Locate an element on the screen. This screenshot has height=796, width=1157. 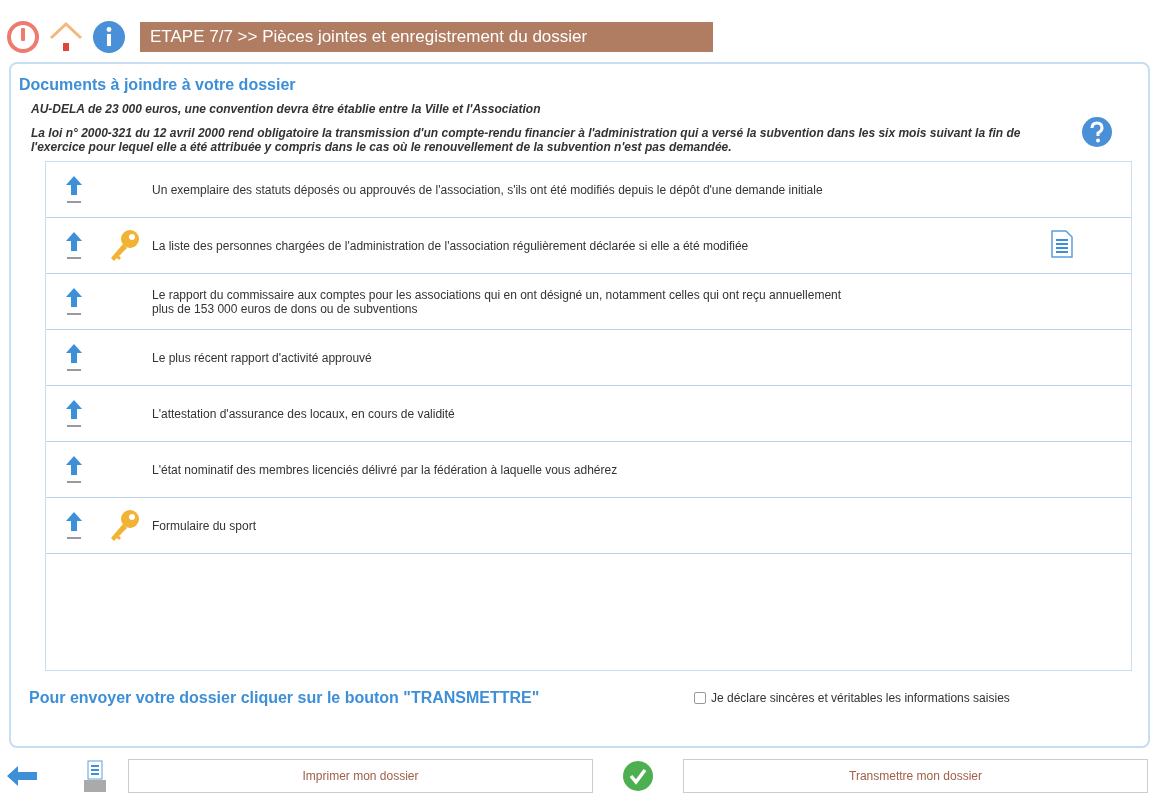
notice-text: La loi n° 2000-321 du 12 avril 2000 rend obligatoire la transmission d'un compte-rendu financier à l'administration qui a versé la subvention dans les six mois suivant la fin de l'exercice pour lequel elle a été attribuée y compris dans le cas où le renouvellement de la subvention n'est pas demandée. is located at coordinates (526, 140).